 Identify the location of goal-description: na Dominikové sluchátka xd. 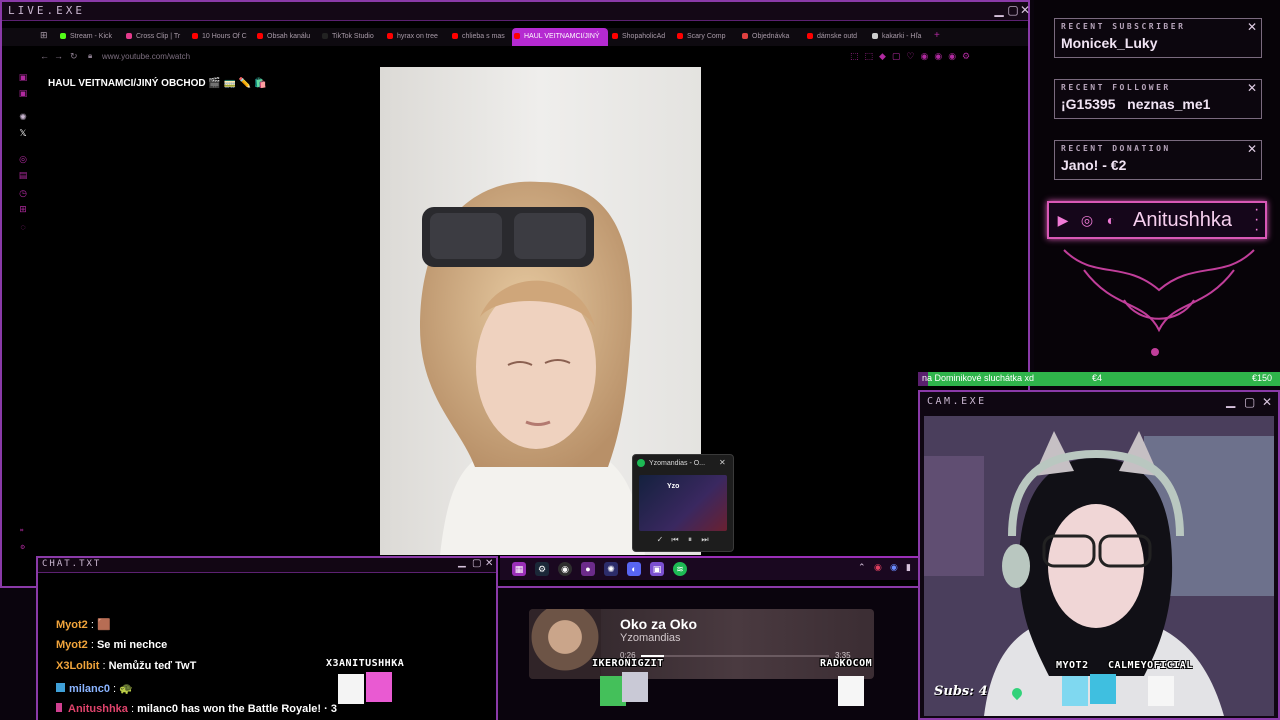
(978, 378).